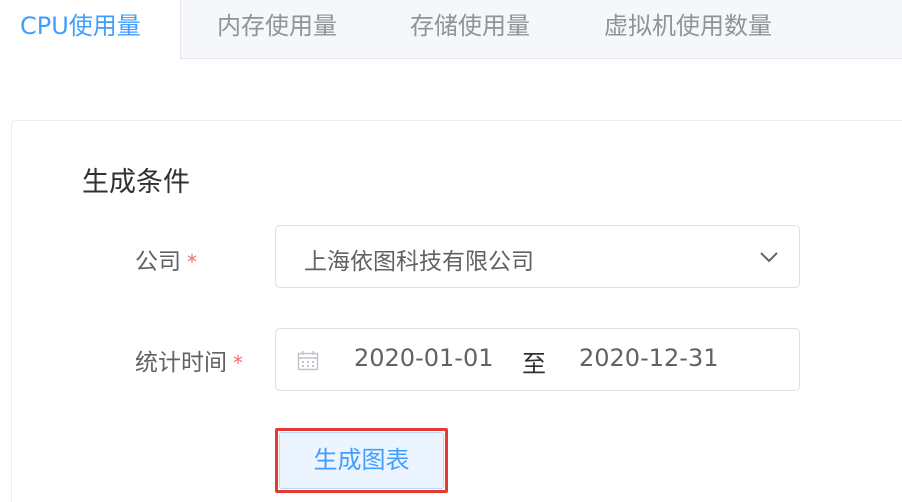 The width and height of the screenshot is (902, 502). Describe the element at coordinates (136, 182) in the screenshot. I see `section-title: 生成条件` at that location.